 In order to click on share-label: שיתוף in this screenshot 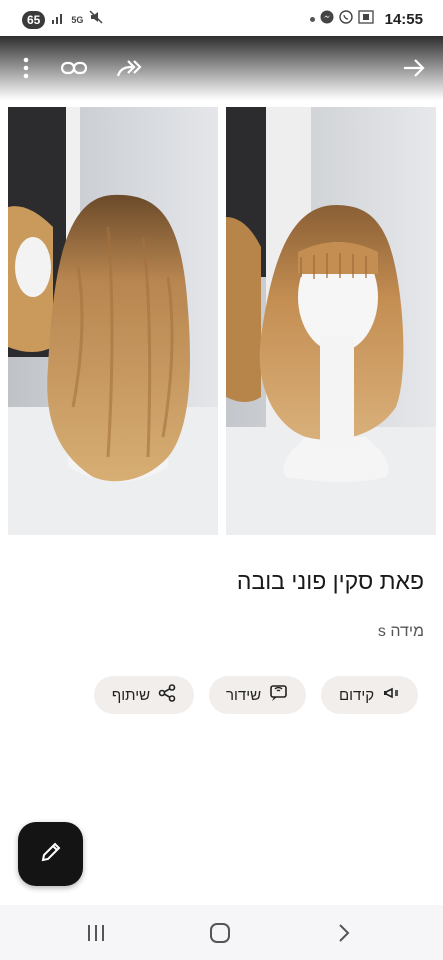, I will do `click(131, 695)`.